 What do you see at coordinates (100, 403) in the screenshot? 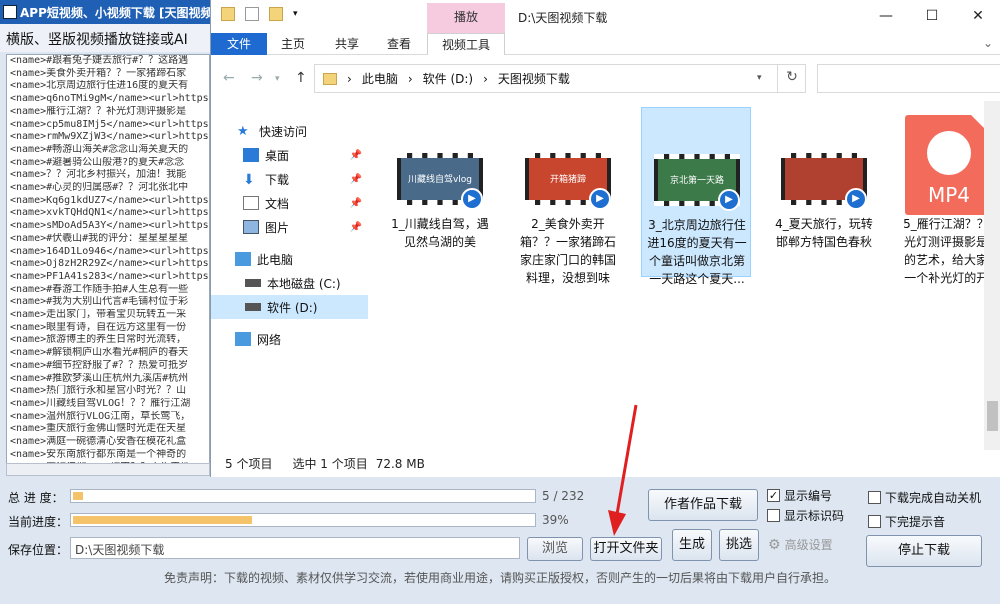
I see `log-line: <name>川藏线自驾VLOG！？？雁行江湖` at bounding box center [100, 403].